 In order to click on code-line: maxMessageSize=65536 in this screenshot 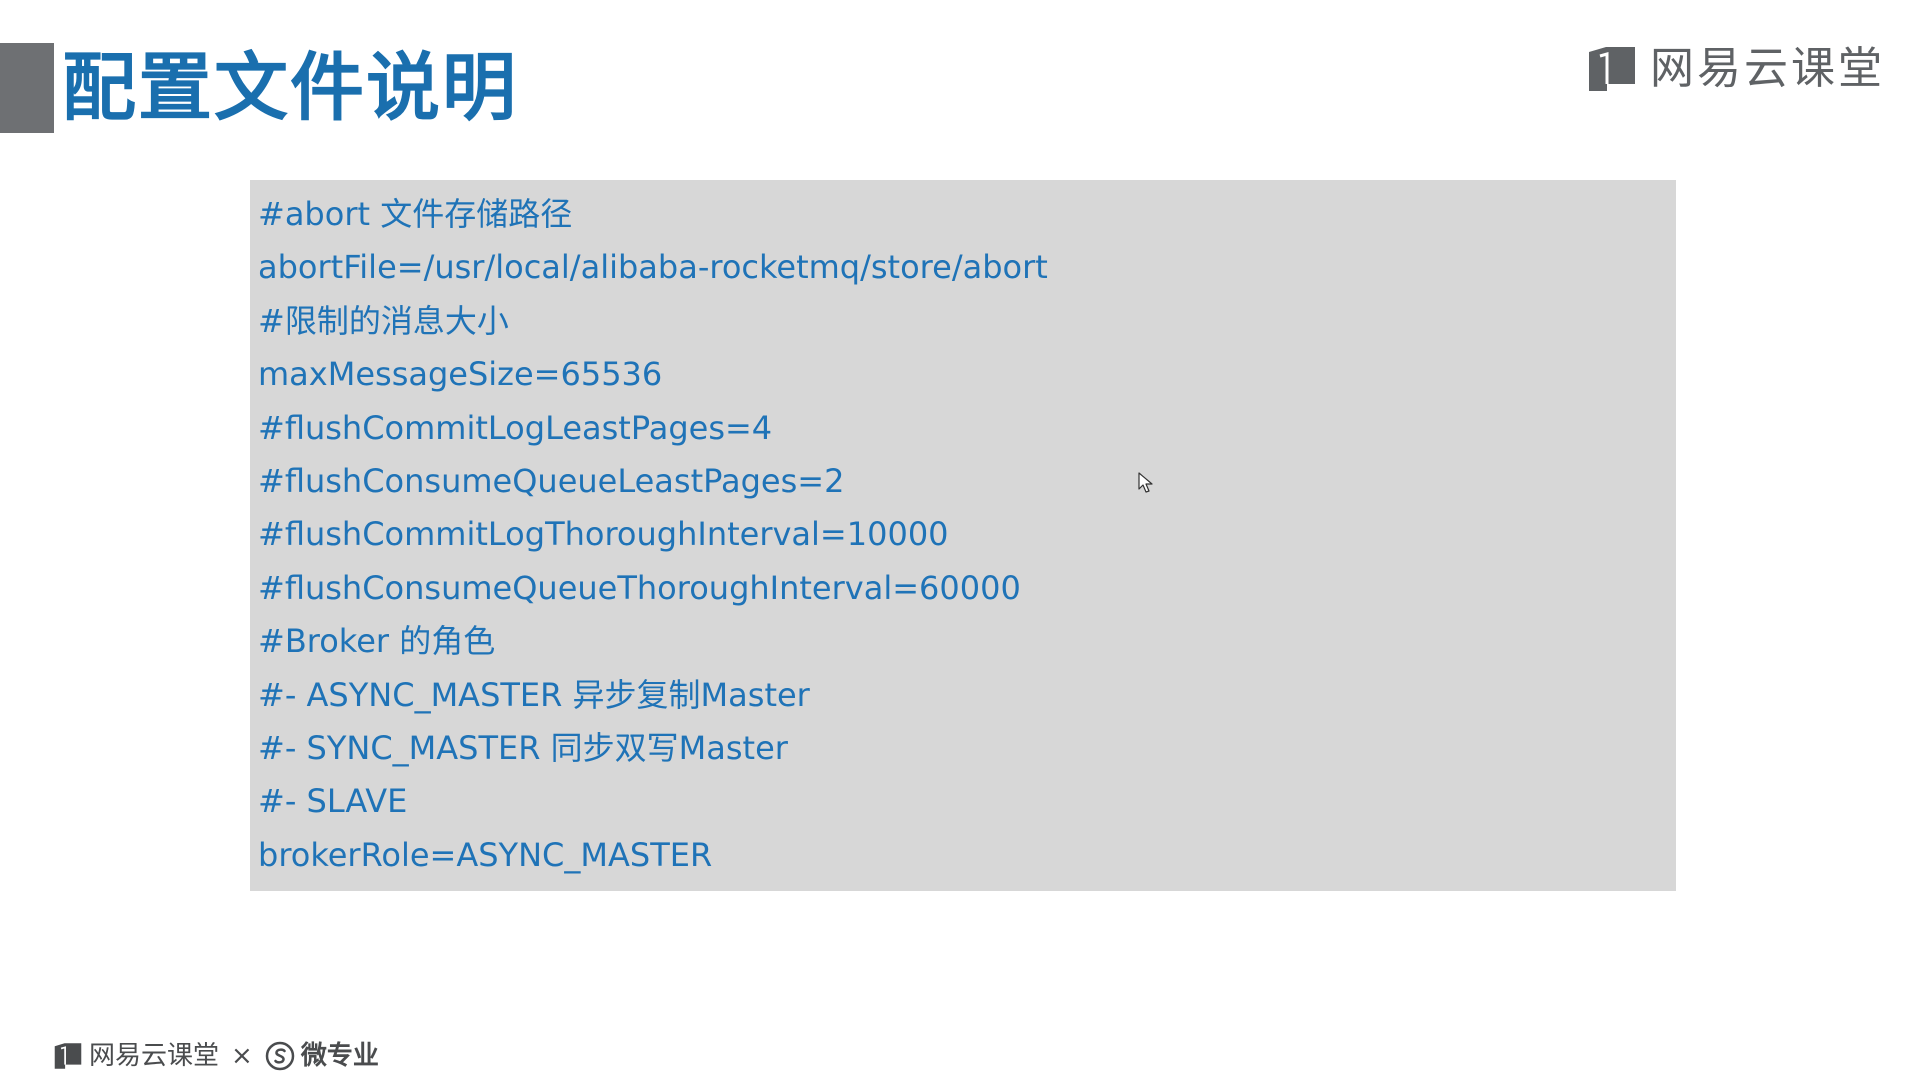, I will do `click(460, 374)`.